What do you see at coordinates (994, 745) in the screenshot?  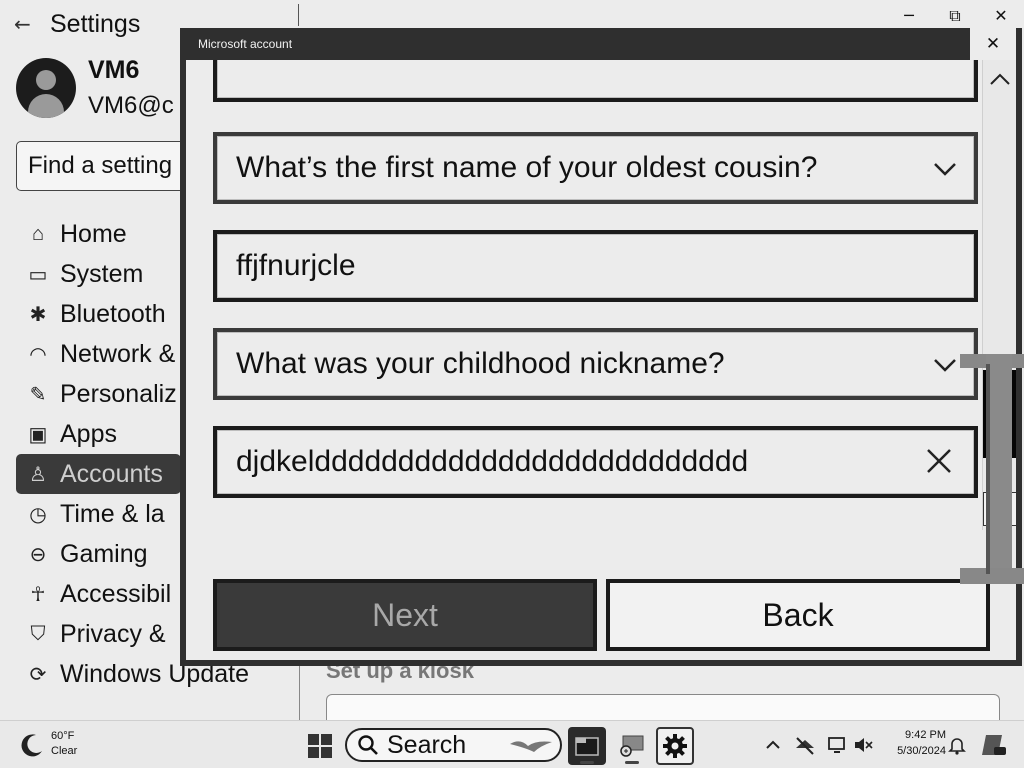 I see `copilot-preview-icon` at bounding box center [994, 745].